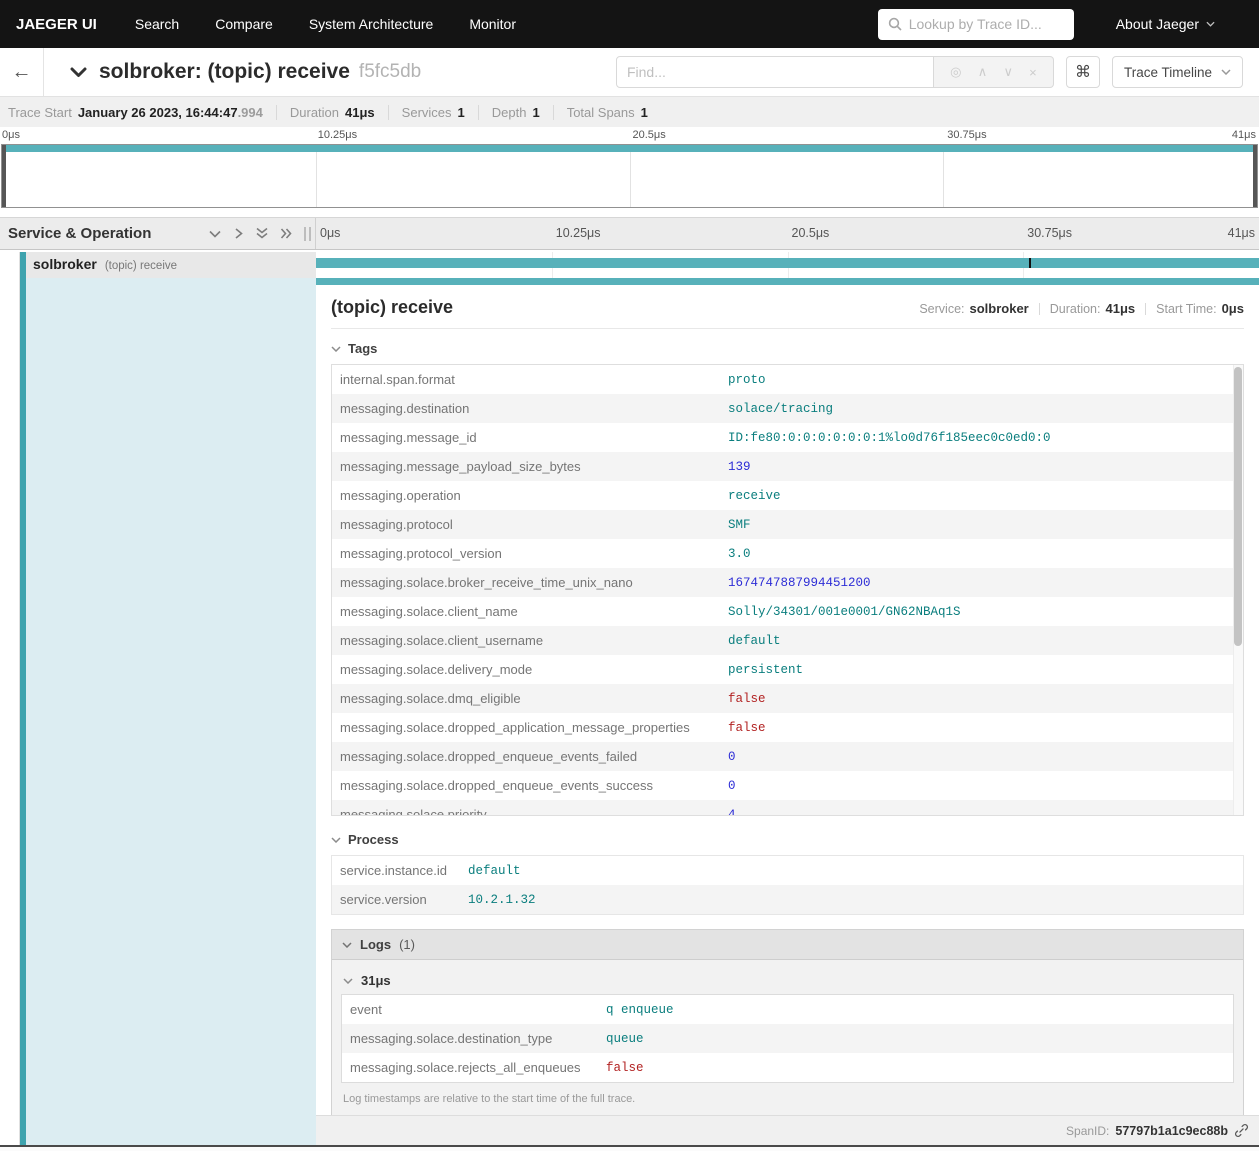 The height and width of the screenshot is (1151, 1259). Describe the element at coordinates (787, 348) in the screenshot. I see `tags-accordion-header: Tags` at that location.